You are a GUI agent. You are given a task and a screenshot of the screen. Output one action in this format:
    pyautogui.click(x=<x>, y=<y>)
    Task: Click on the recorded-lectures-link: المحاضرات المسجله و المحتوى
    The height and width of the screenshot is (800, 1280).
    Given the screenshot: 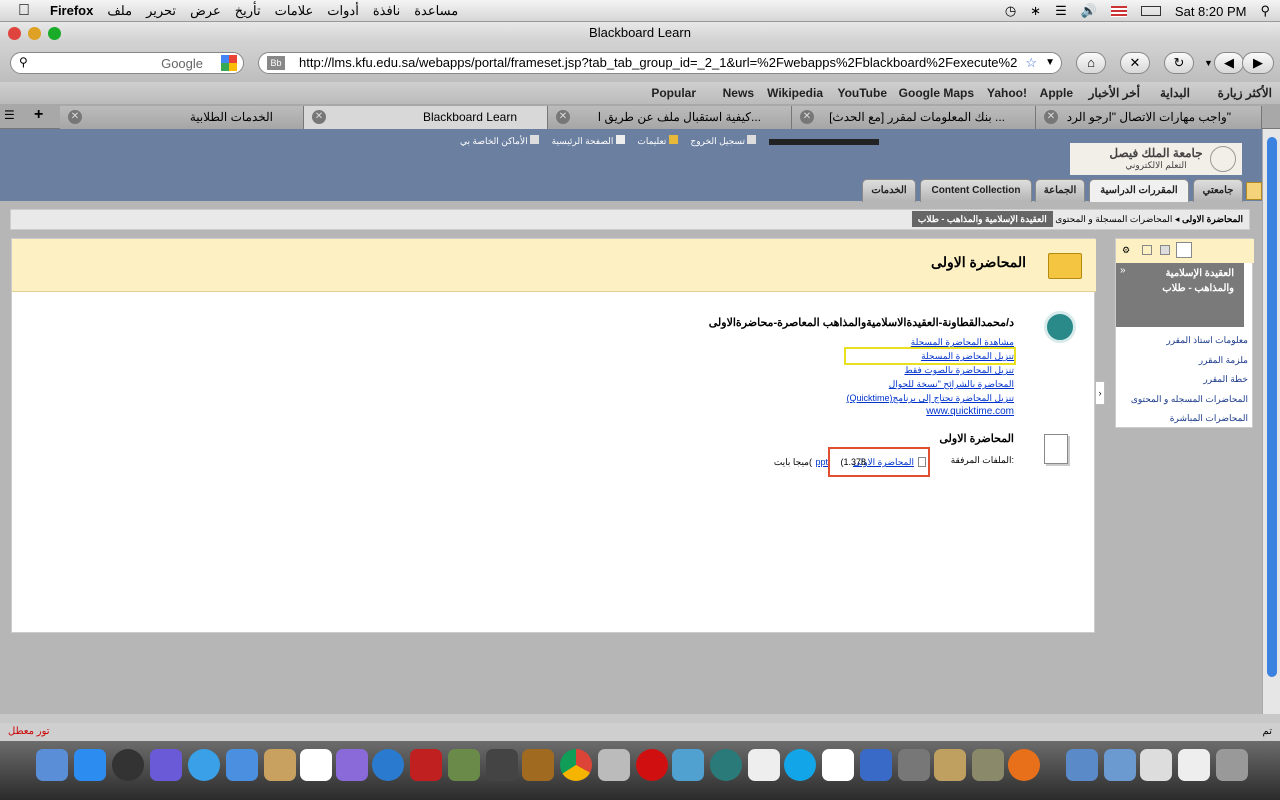 What is the action you would take?
    pyautogui.click(x=1189, y=400)
    